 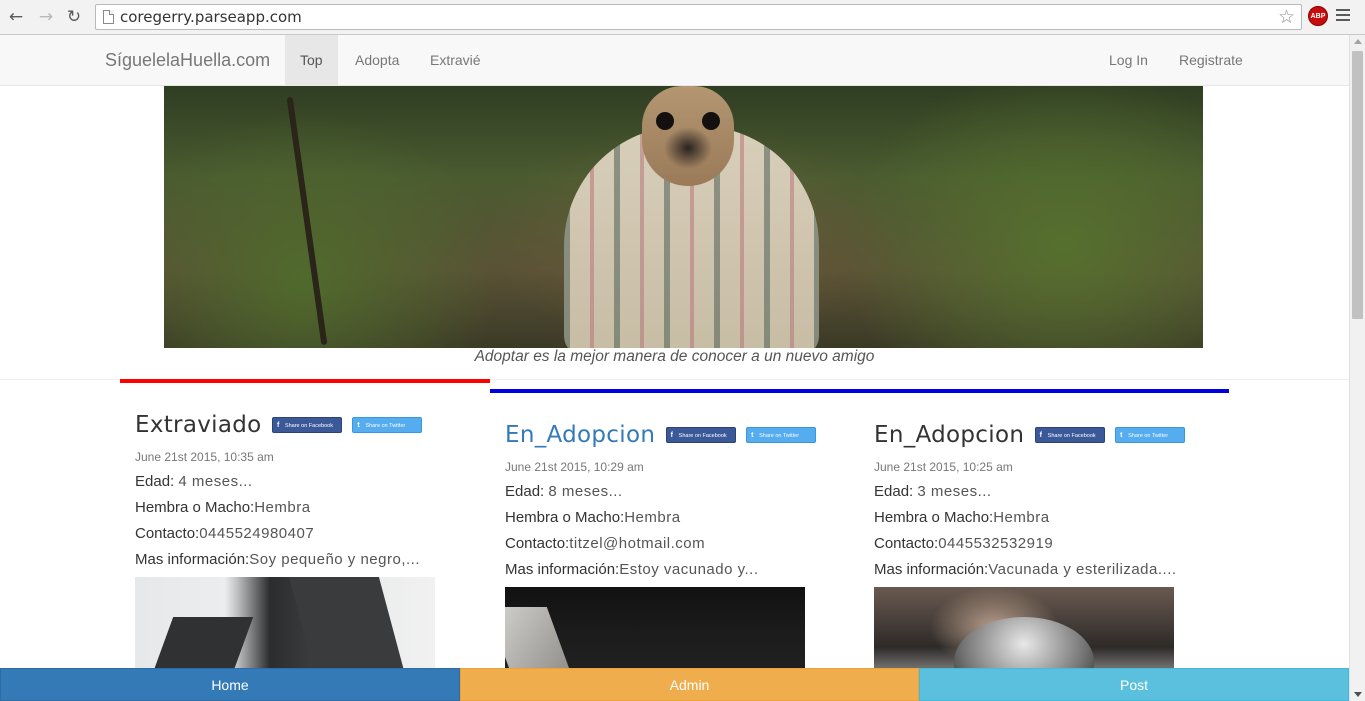 I want to click on post-date: June 21st 2015, 10:29 am, so click(x=574, y=467).